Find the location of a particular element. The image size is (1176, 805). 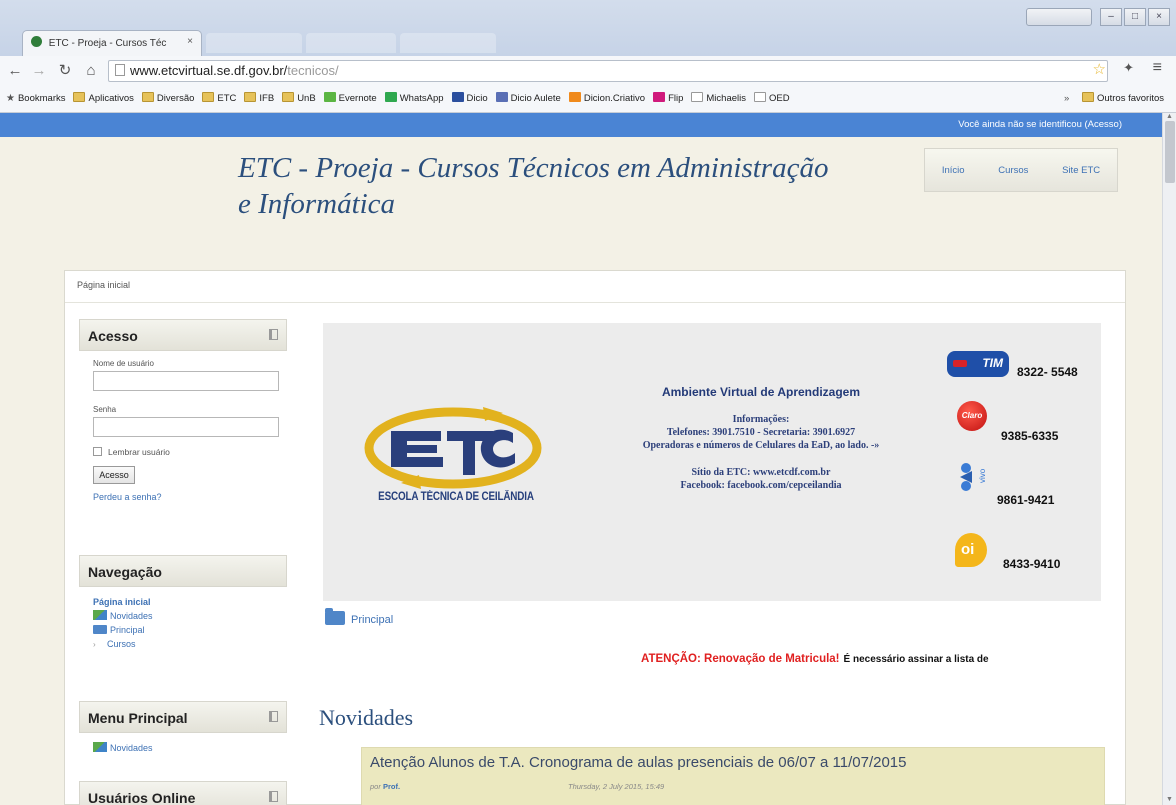

bookmark-dicion-criativo: Dicion.Criativo is located at coordinates (606, 98).